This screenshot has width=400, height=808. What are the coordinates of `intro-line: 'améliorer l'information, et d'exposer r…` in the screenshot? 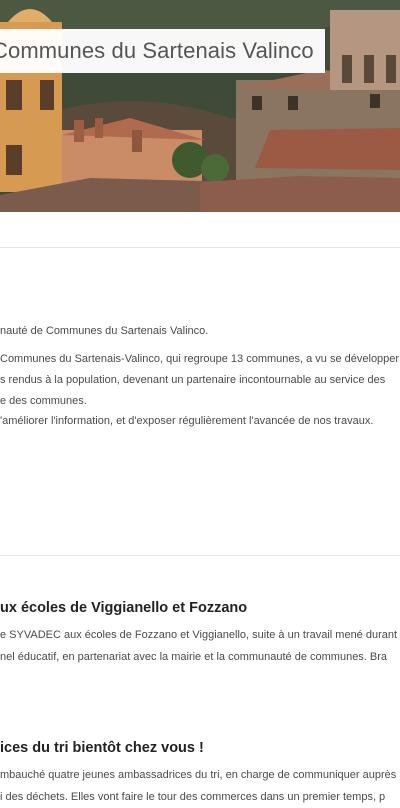 It's located at (187, 421).